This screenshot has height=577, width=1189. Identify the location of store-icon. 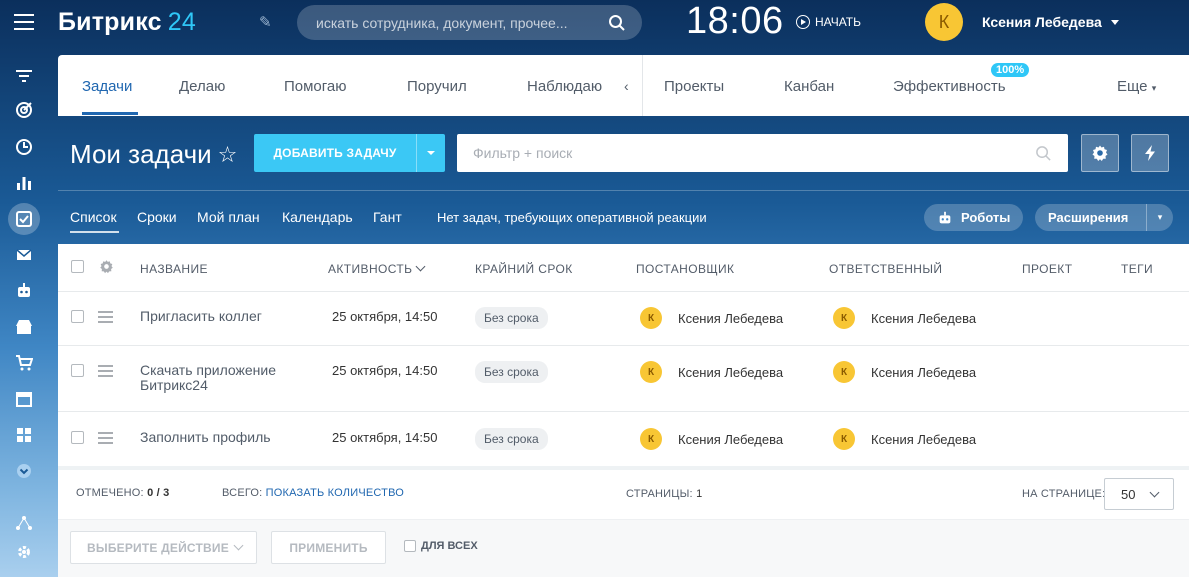
(24, 327).